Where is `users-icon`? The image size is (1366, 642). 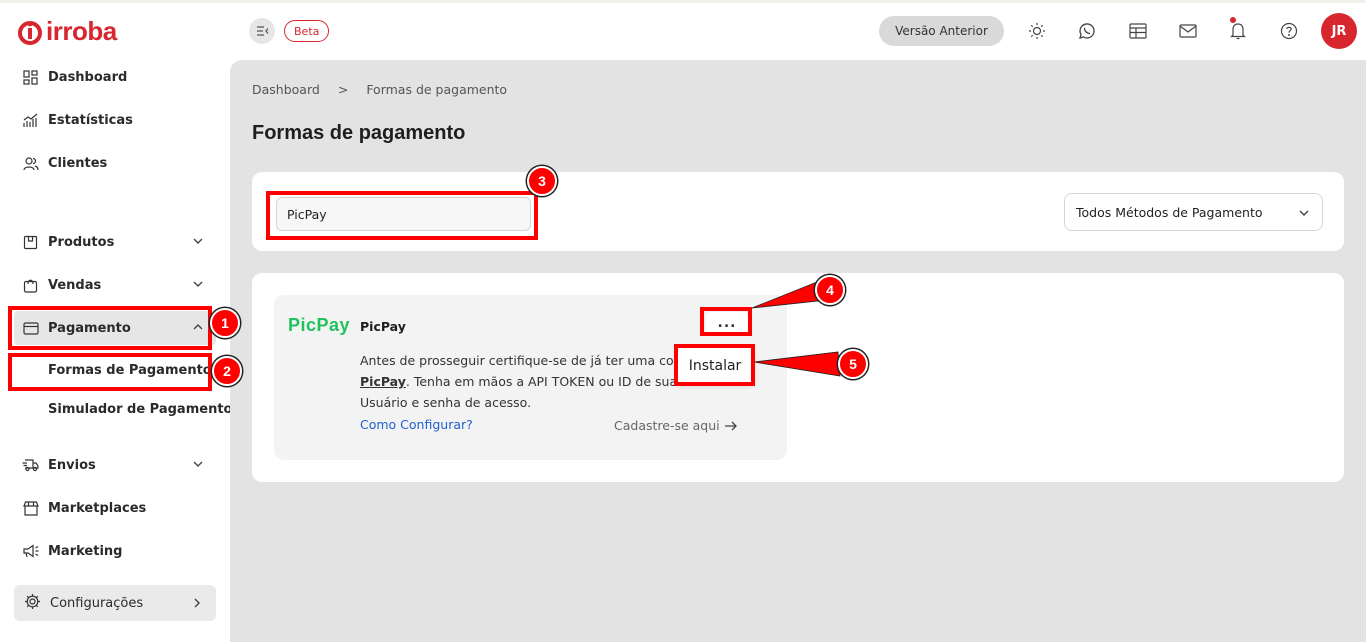
users-icon is located at coordinates (30, 163).